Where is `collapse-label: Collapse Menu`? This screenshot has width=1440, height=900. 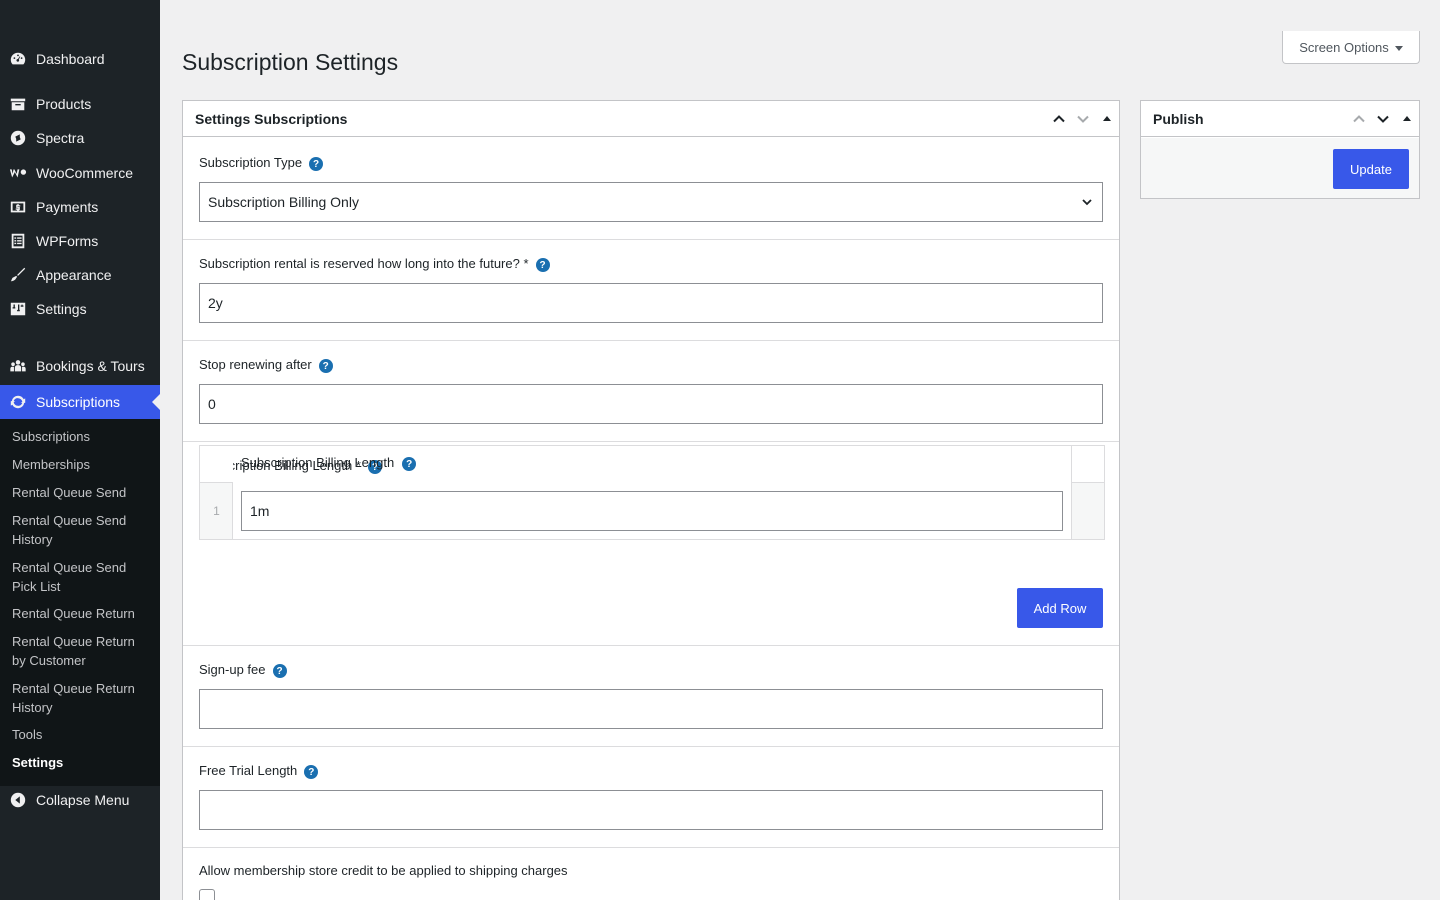 collapse-label: Collapse Menu is located at coordinates (83, 800).